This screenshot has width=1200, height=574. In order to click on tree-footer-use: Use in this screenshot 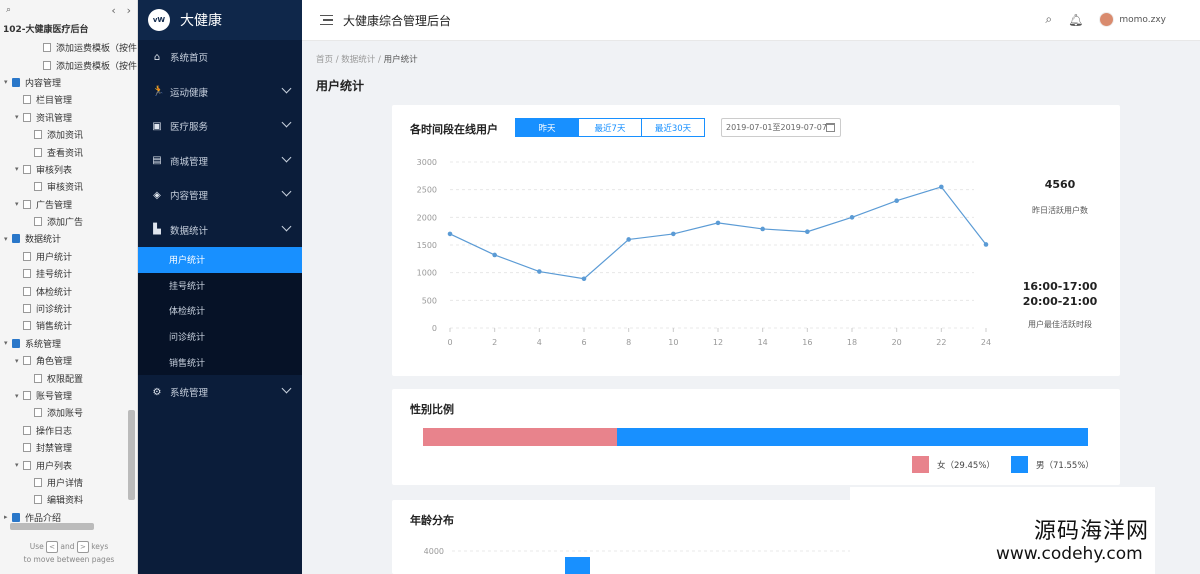, I will do `click(36, 546)`.